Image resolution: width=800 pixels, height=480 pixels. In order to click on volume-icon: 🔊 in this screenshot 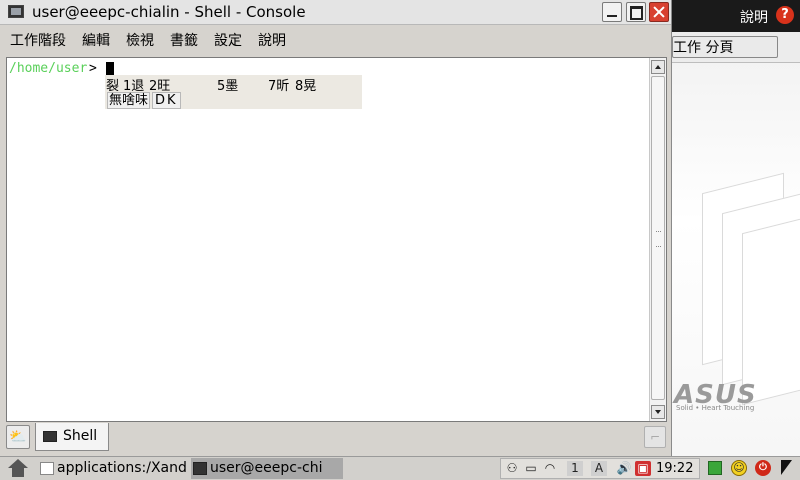, I will do `click(624, 468)`.